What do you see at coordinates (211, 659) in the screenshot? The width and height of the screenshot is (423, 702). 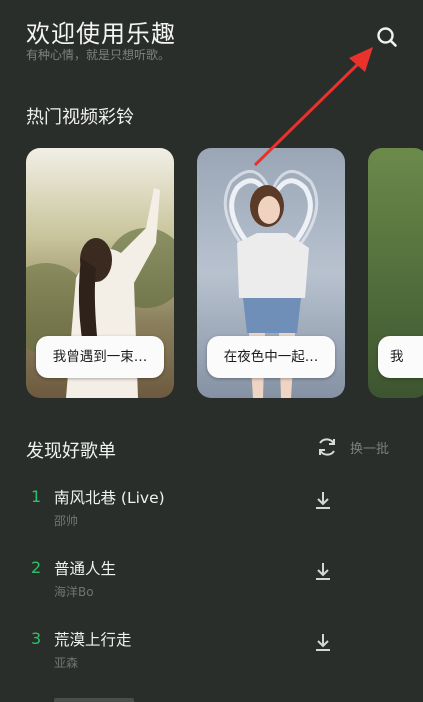 I see `song-row: 3 荒漠上行走 亚森` at bounding box center [211, 659].